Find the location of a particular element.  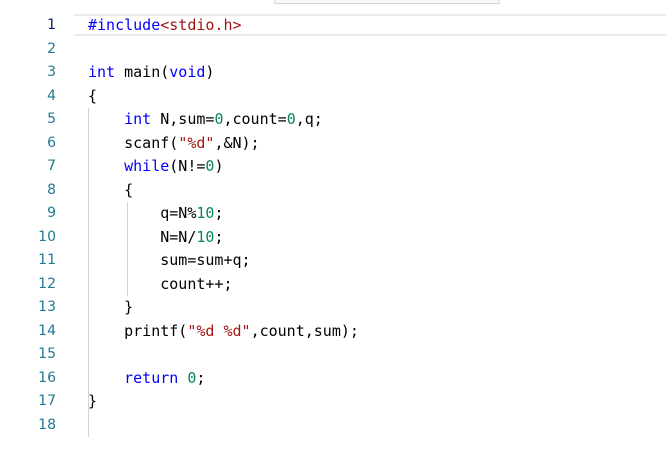

line-number: 9 is located at coordinates (51, 213).